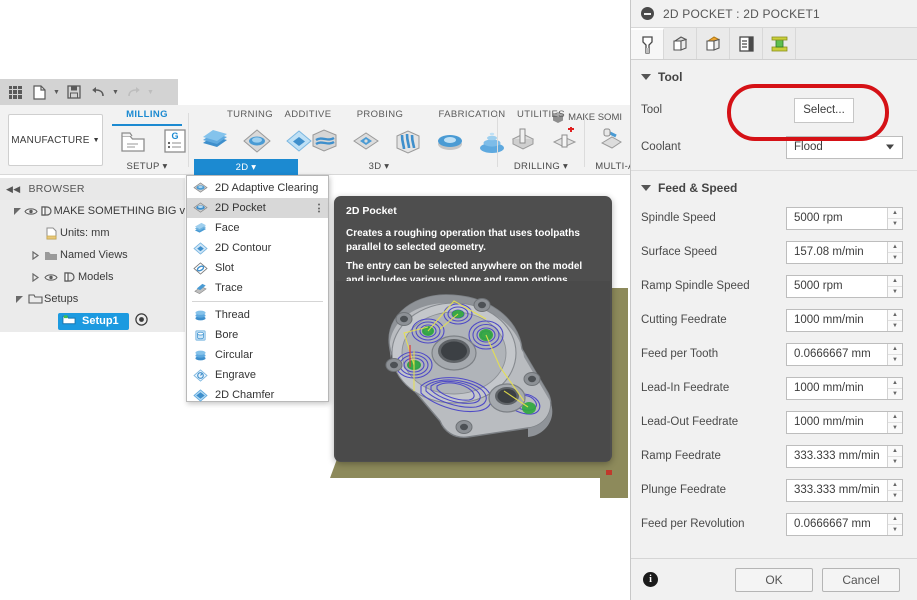  Describe the element at coordinates (13, 189) in the screenshot. I see `browser-collapse-icon: ◀◀` at that location.